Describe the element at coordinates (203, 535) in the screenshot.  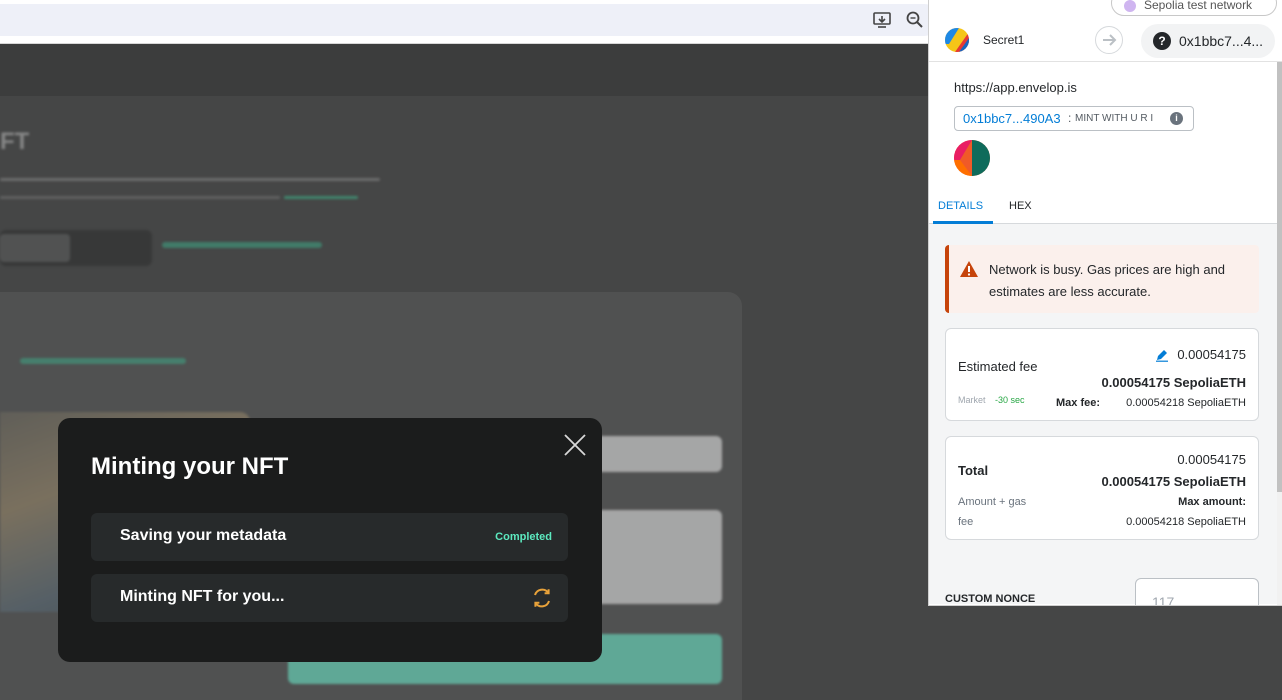
I see `step-label: Saving your metadata` at that location.